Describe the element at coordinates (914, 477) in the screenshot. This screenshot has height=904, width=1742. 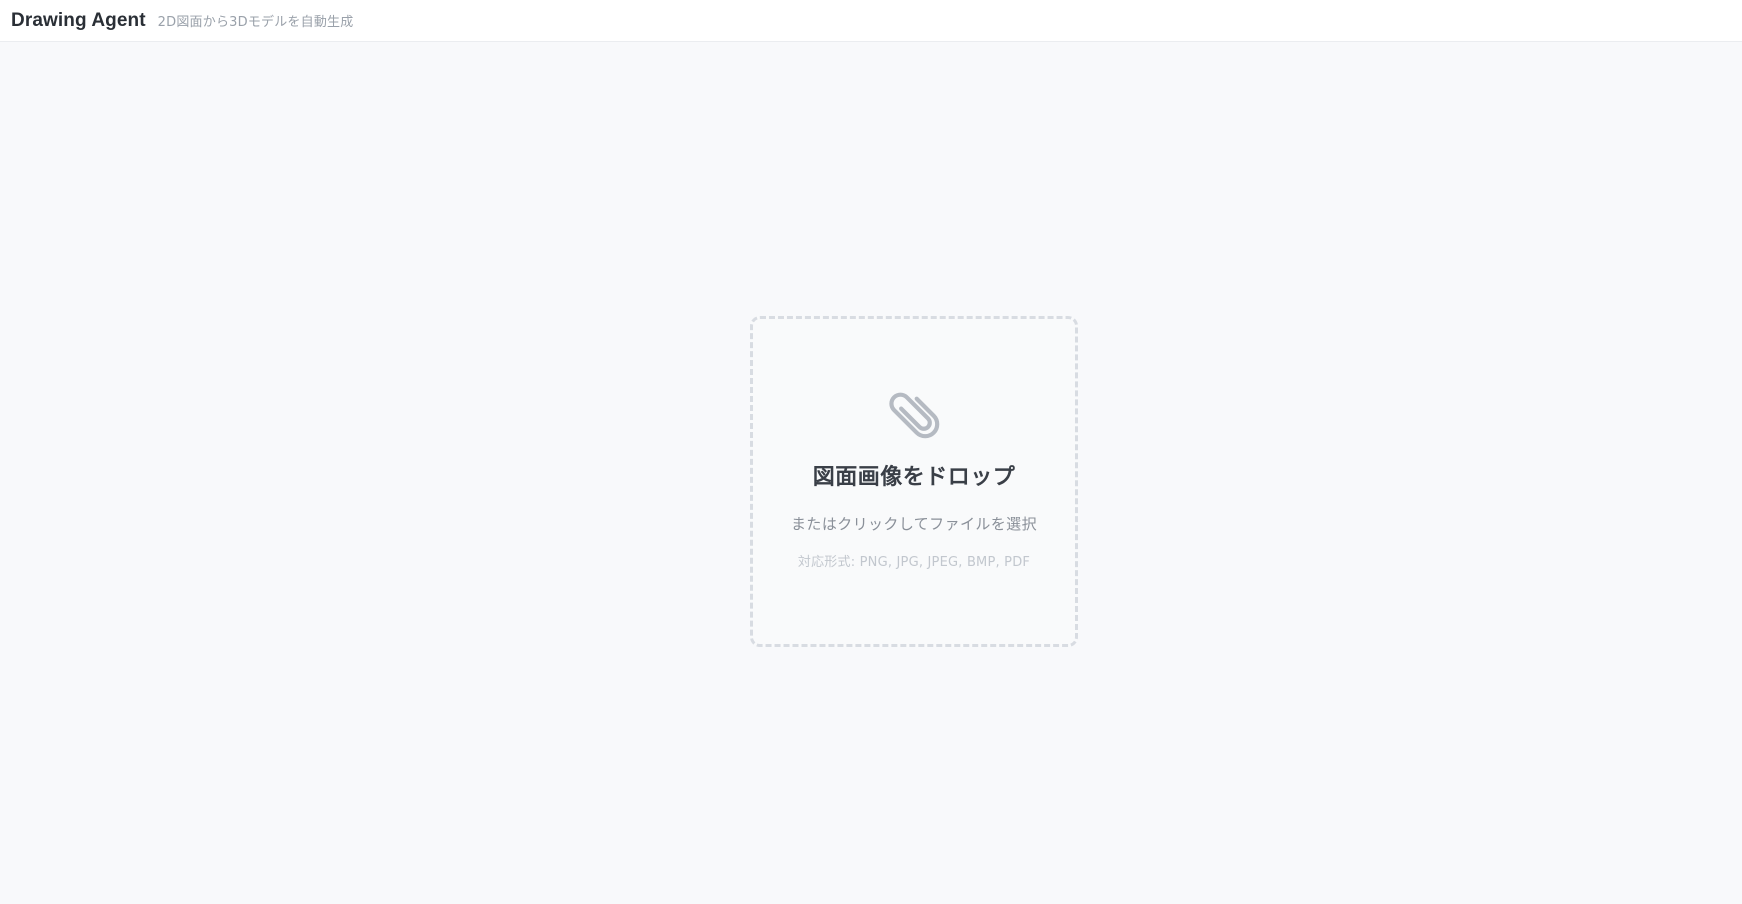
I see `dropzone-title: 図面画像をドロップ` at that location.